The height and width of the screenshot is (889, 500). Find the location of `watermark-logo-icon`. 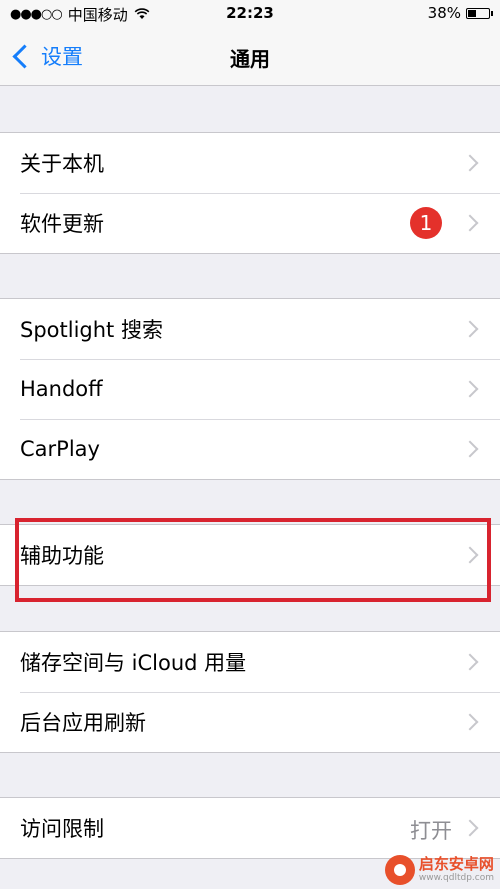

watermark-logo-icon is located at coordinates (399, 870).